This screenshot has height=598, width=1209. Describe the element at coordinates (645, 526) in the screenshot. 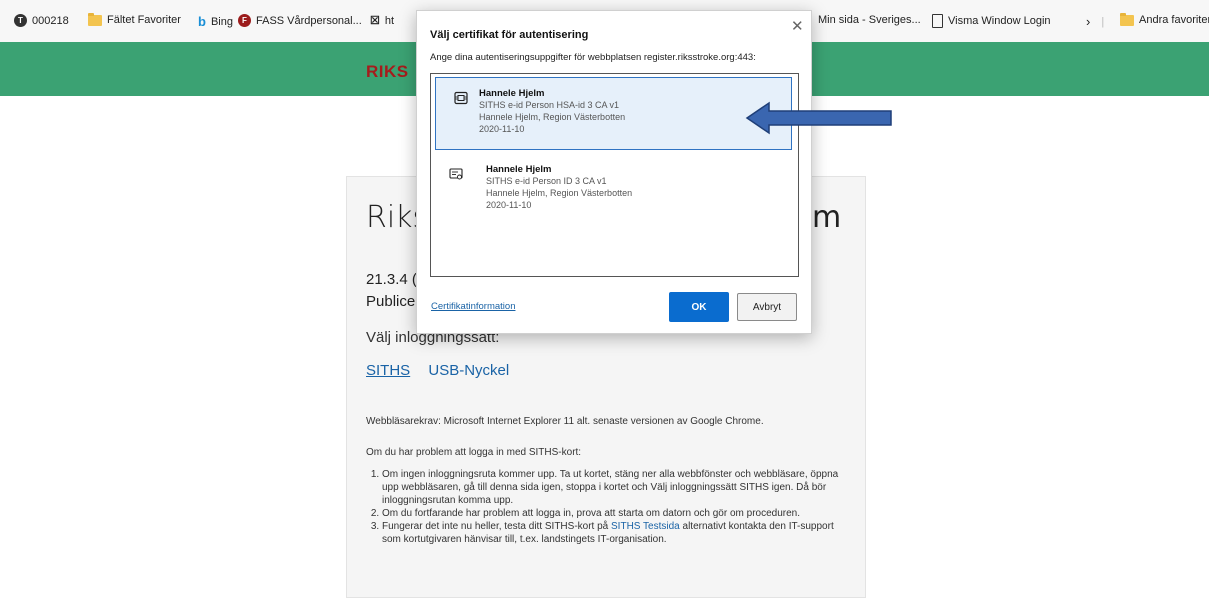

I see `siths-testsida-link: SITHS Testsida` at that location.